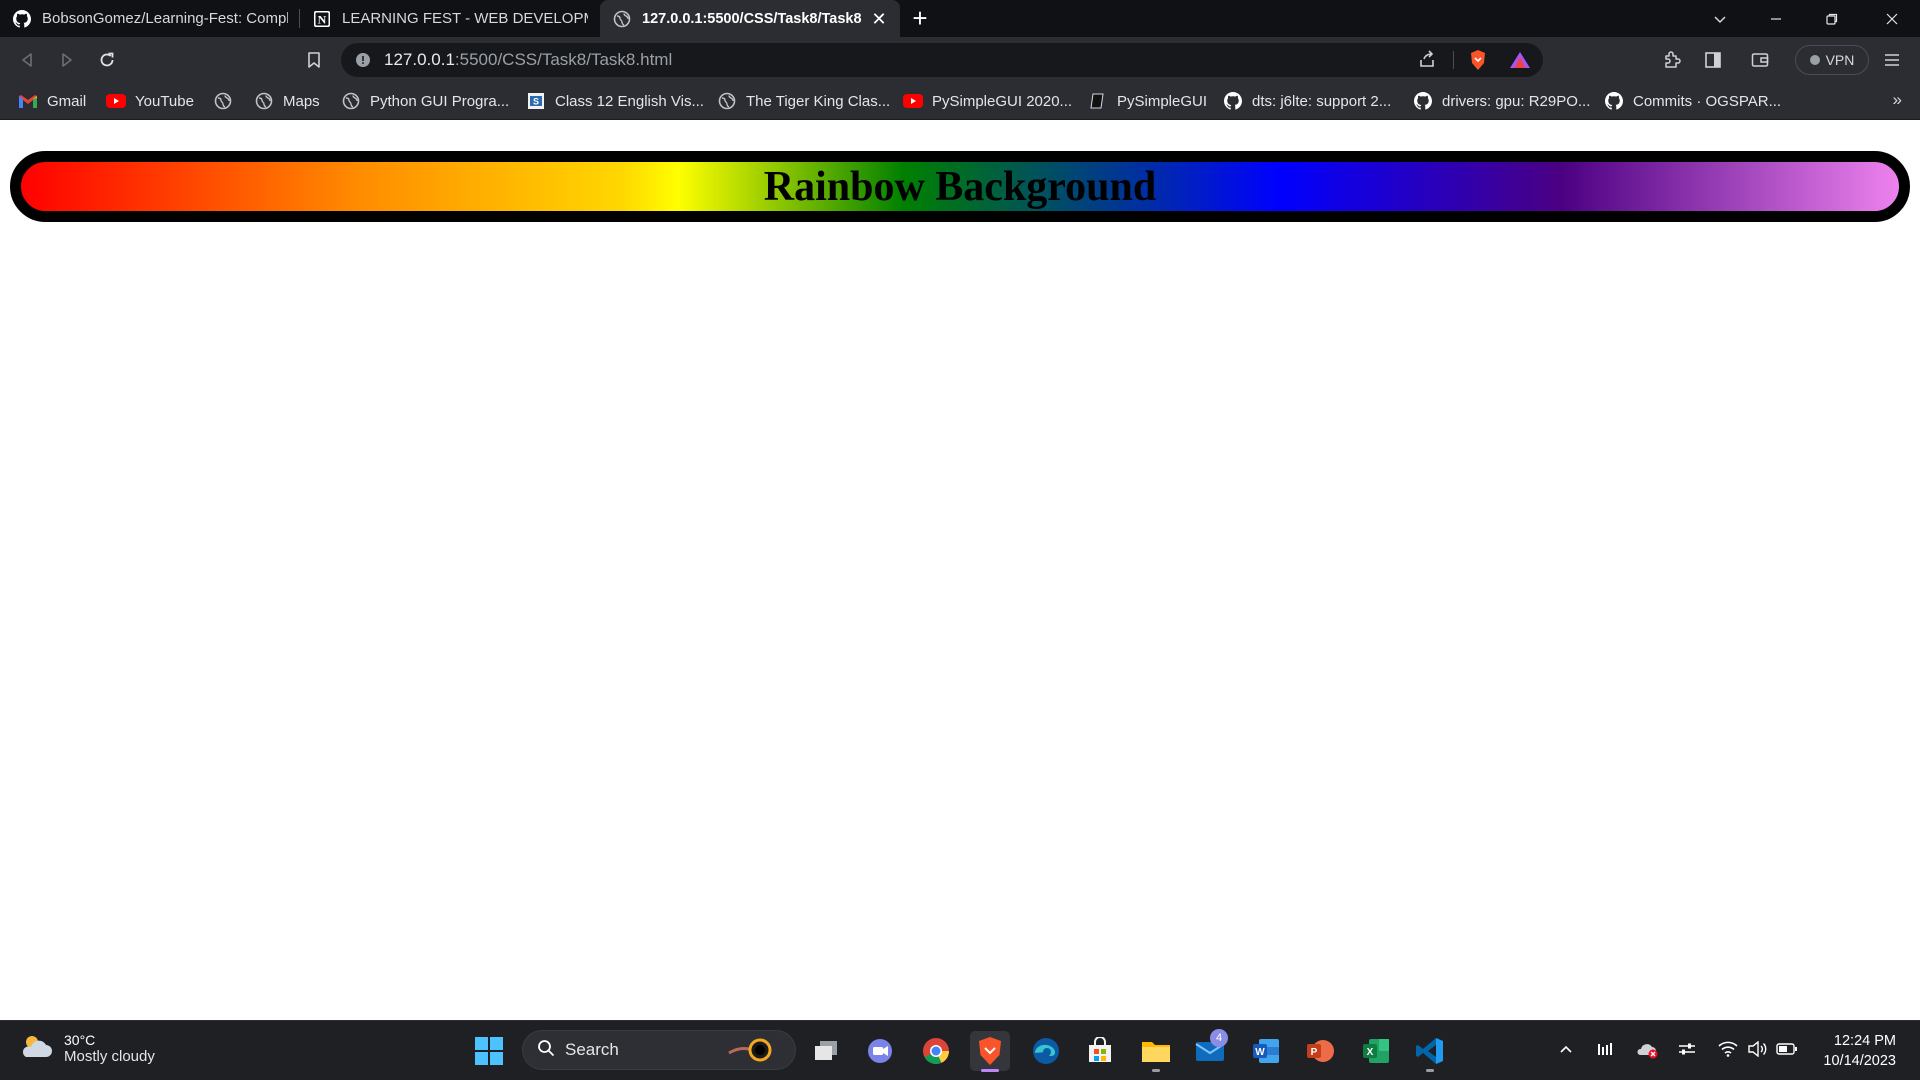 The width and height of the screenshot is (1920, 1080). What do you see at coordinates (27, 60) in the screenshot?
I see `back-icon` at bounding box center [27, 60].